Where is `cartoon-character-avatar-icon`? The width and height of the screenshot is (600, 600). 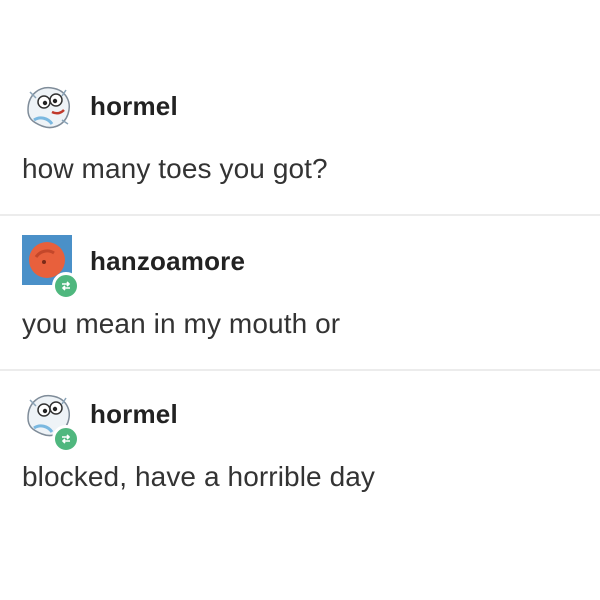
cartoon-character-avatar-icon is located at coordinates (50, 108).